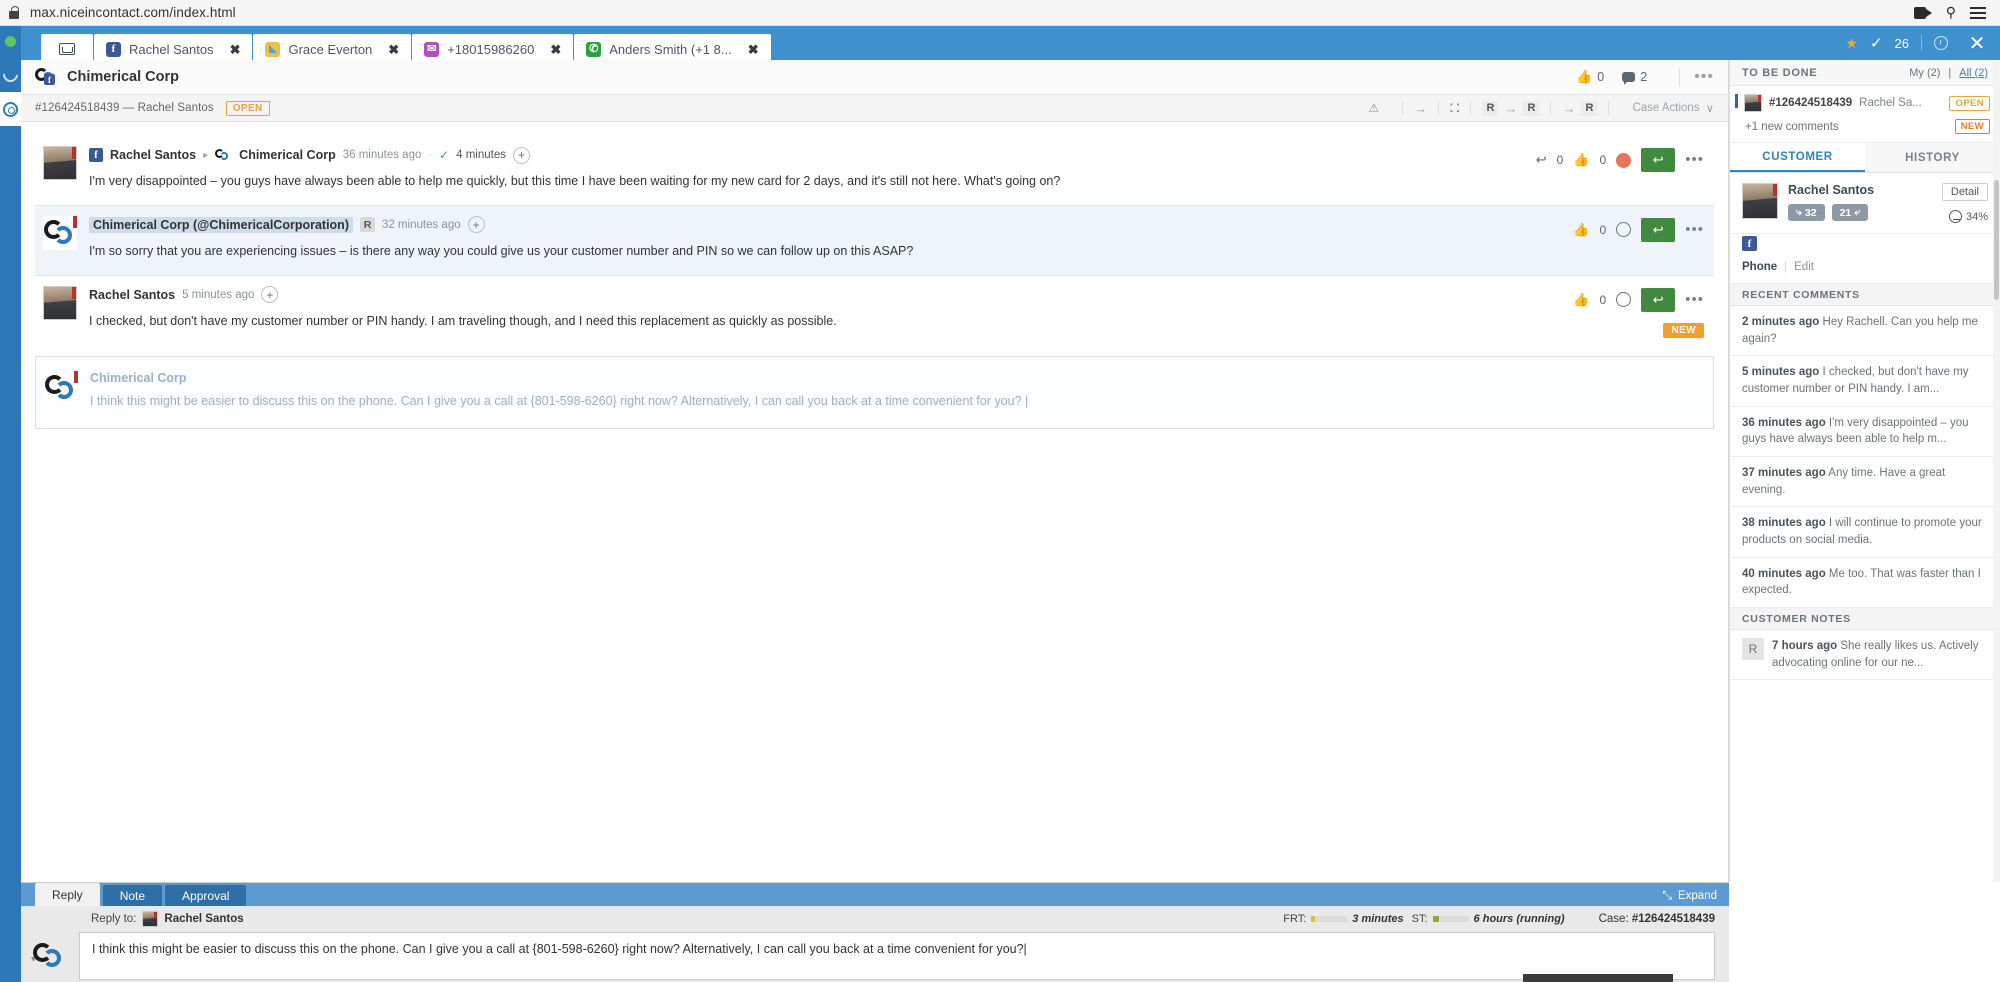 Image resolution: width=2000 pixels, height=982 pixels. I want to click on assignee-from-badge: R, so click(1490, 108).